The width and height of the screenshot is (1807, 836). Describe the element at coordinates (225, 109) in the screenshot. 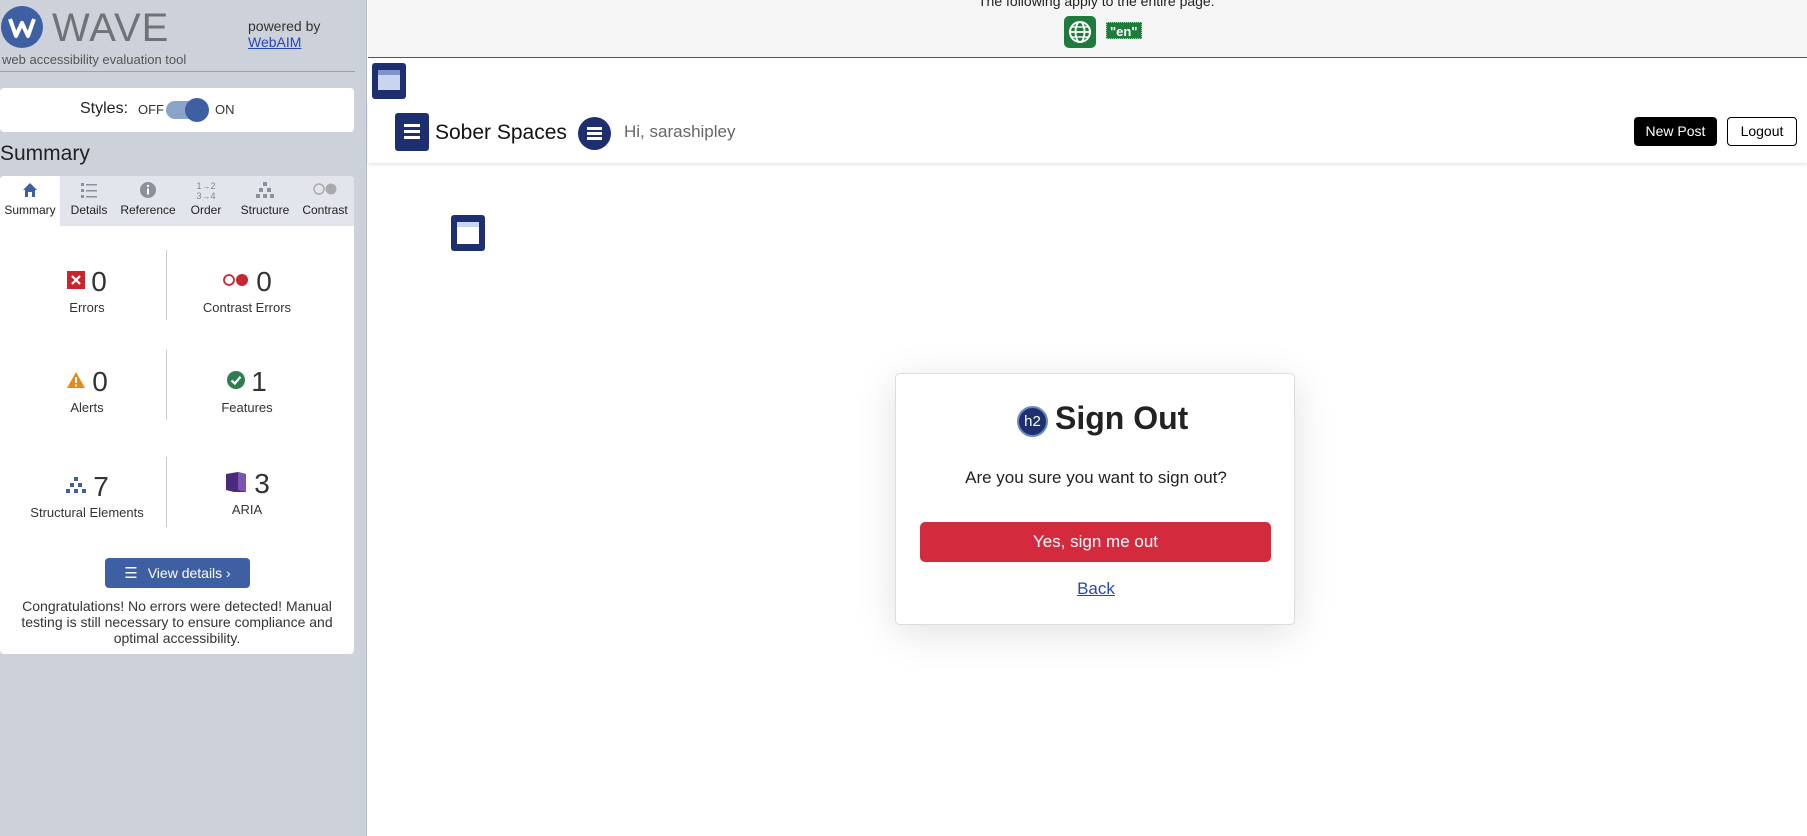

I see `styles-on-label: ON` at that location.